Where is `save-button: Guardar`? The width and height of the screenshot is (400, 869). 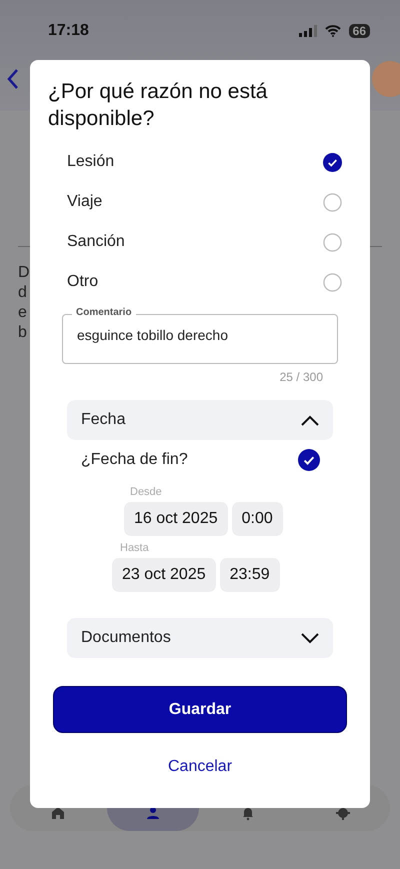 save-button: Guardar is located at coordinates (200, 709).